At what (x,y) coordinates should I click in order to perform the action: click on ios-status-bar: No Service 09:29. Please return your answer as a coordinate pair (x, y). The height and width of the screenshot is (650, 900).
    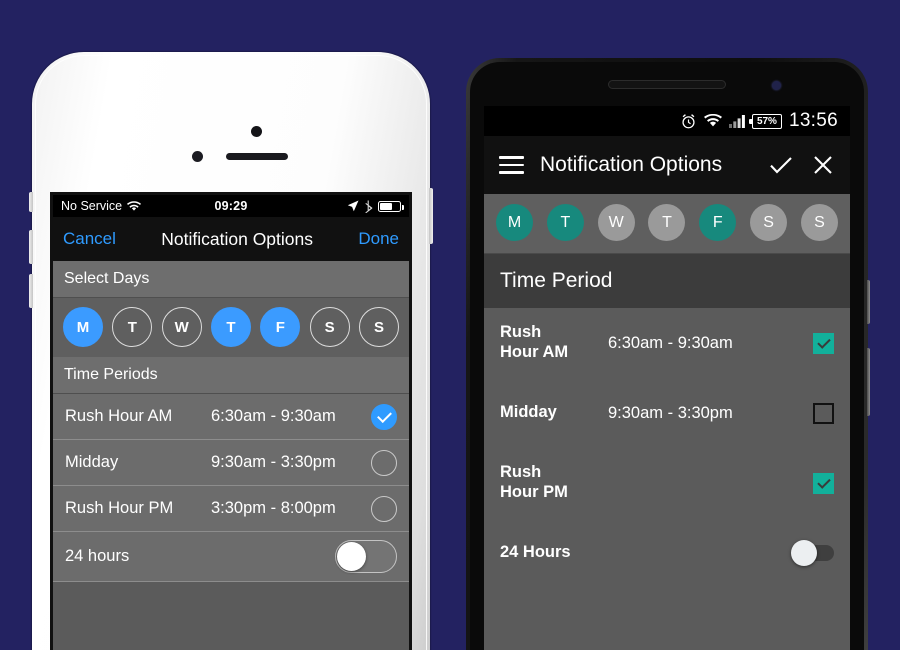
    Looking at the image, I should click on (231, 206).